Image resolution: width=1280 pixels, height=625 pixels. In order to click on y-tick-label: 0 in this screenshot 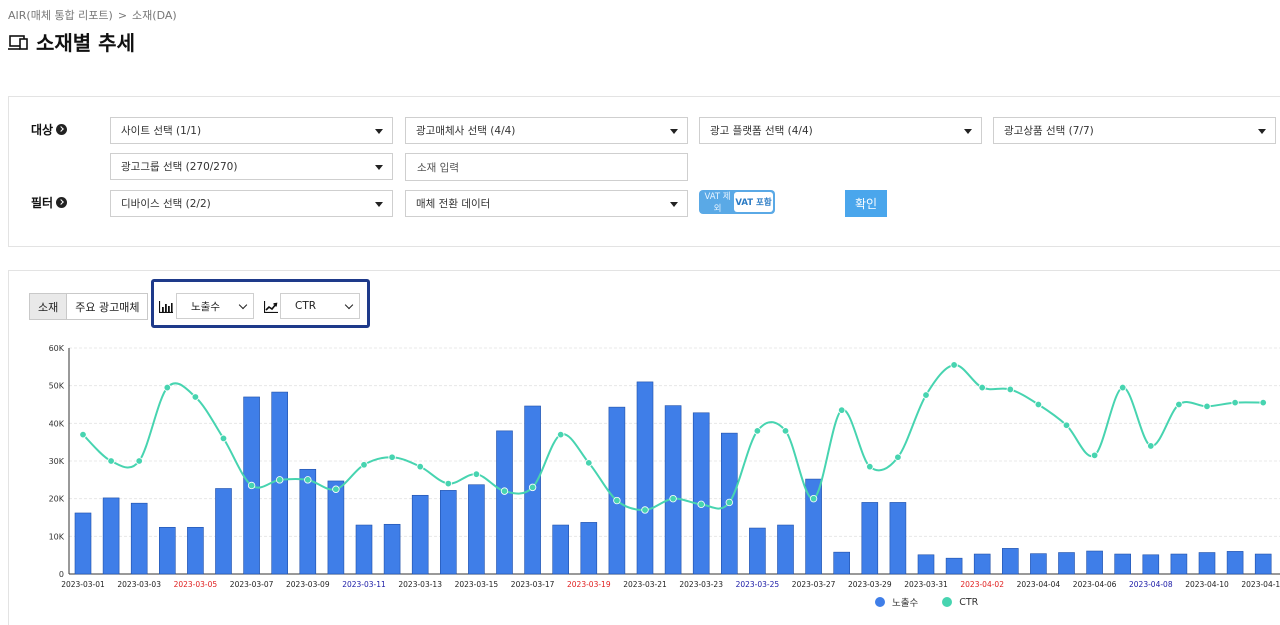, I will do `click(61, 574)`.